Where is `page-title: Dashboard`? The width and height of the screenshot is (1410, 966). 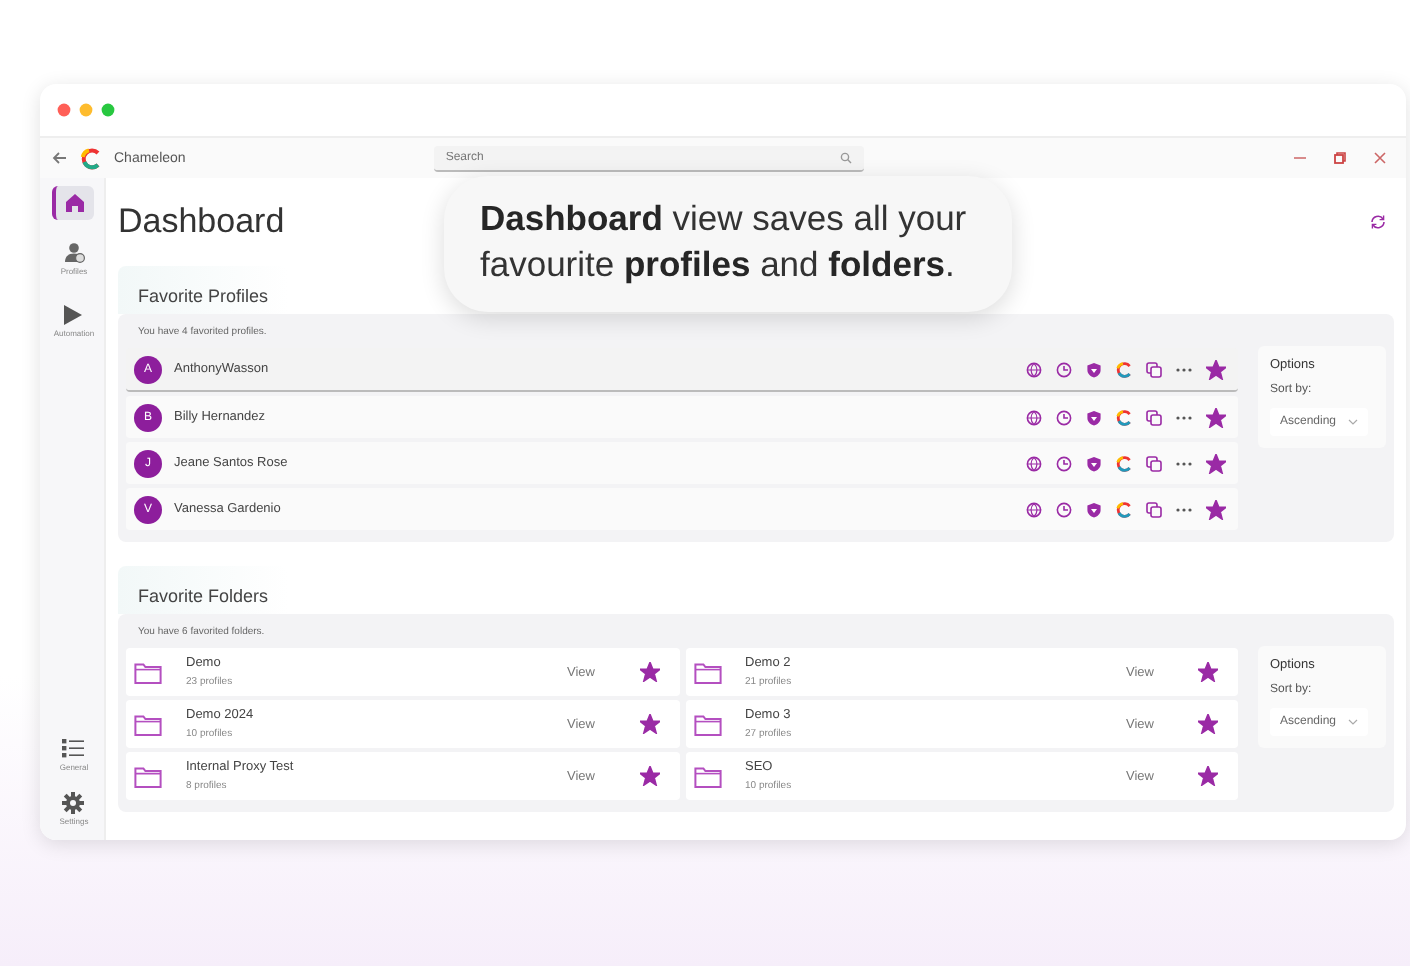 page-title: Dashboard is located at coordinates (201, 222).